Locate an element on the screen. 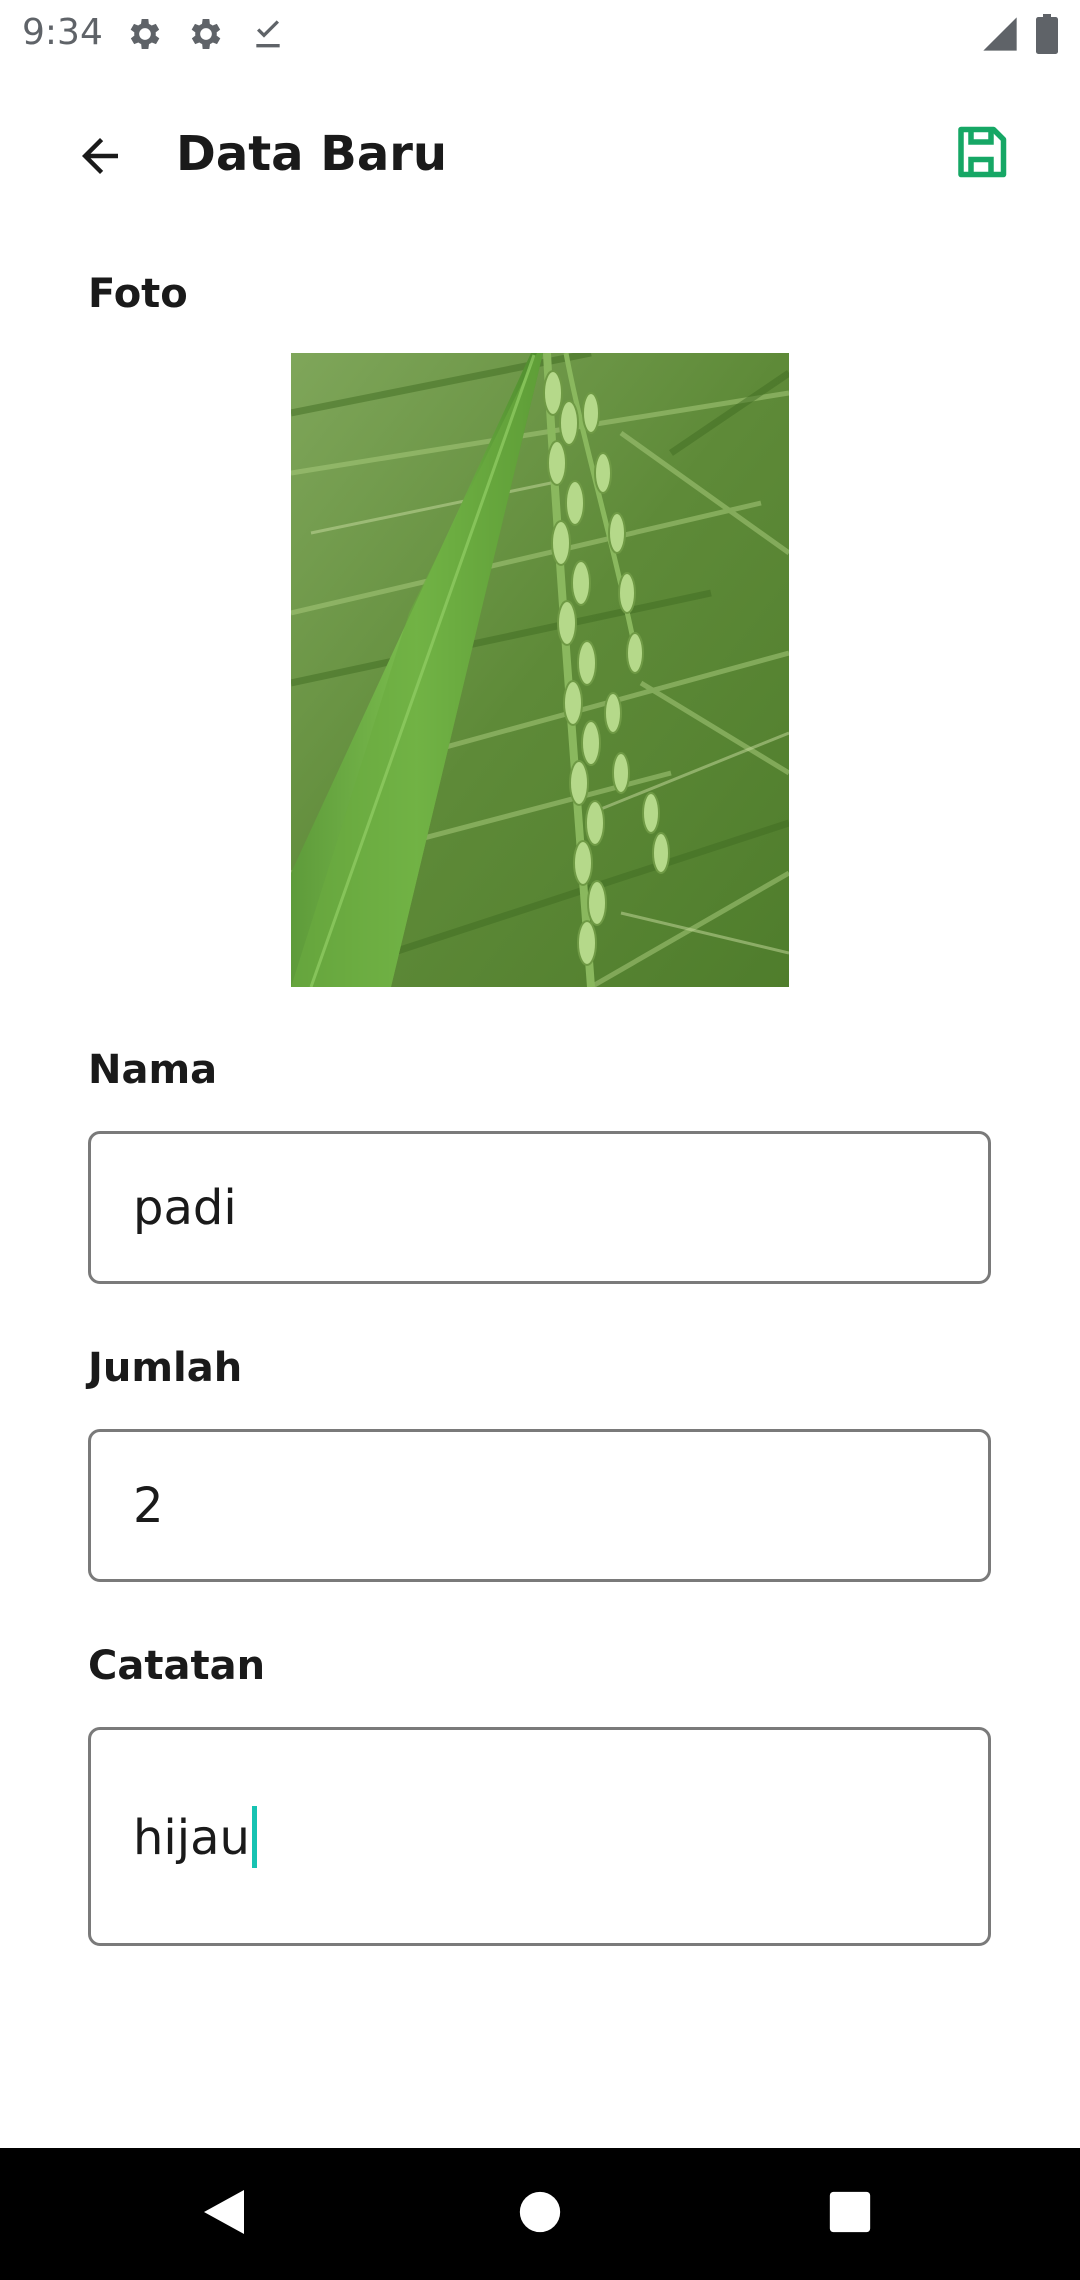  back-button is located at coordinates (100, 158).